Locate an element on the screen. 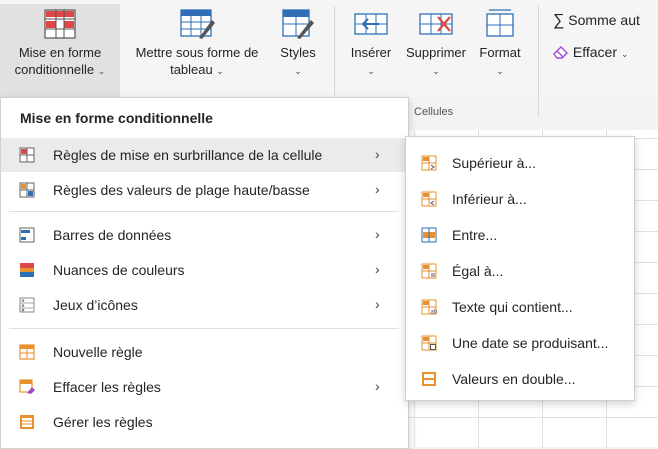 The image size is (658, 449). color-scales-icon is located at coordinates (27, 270).